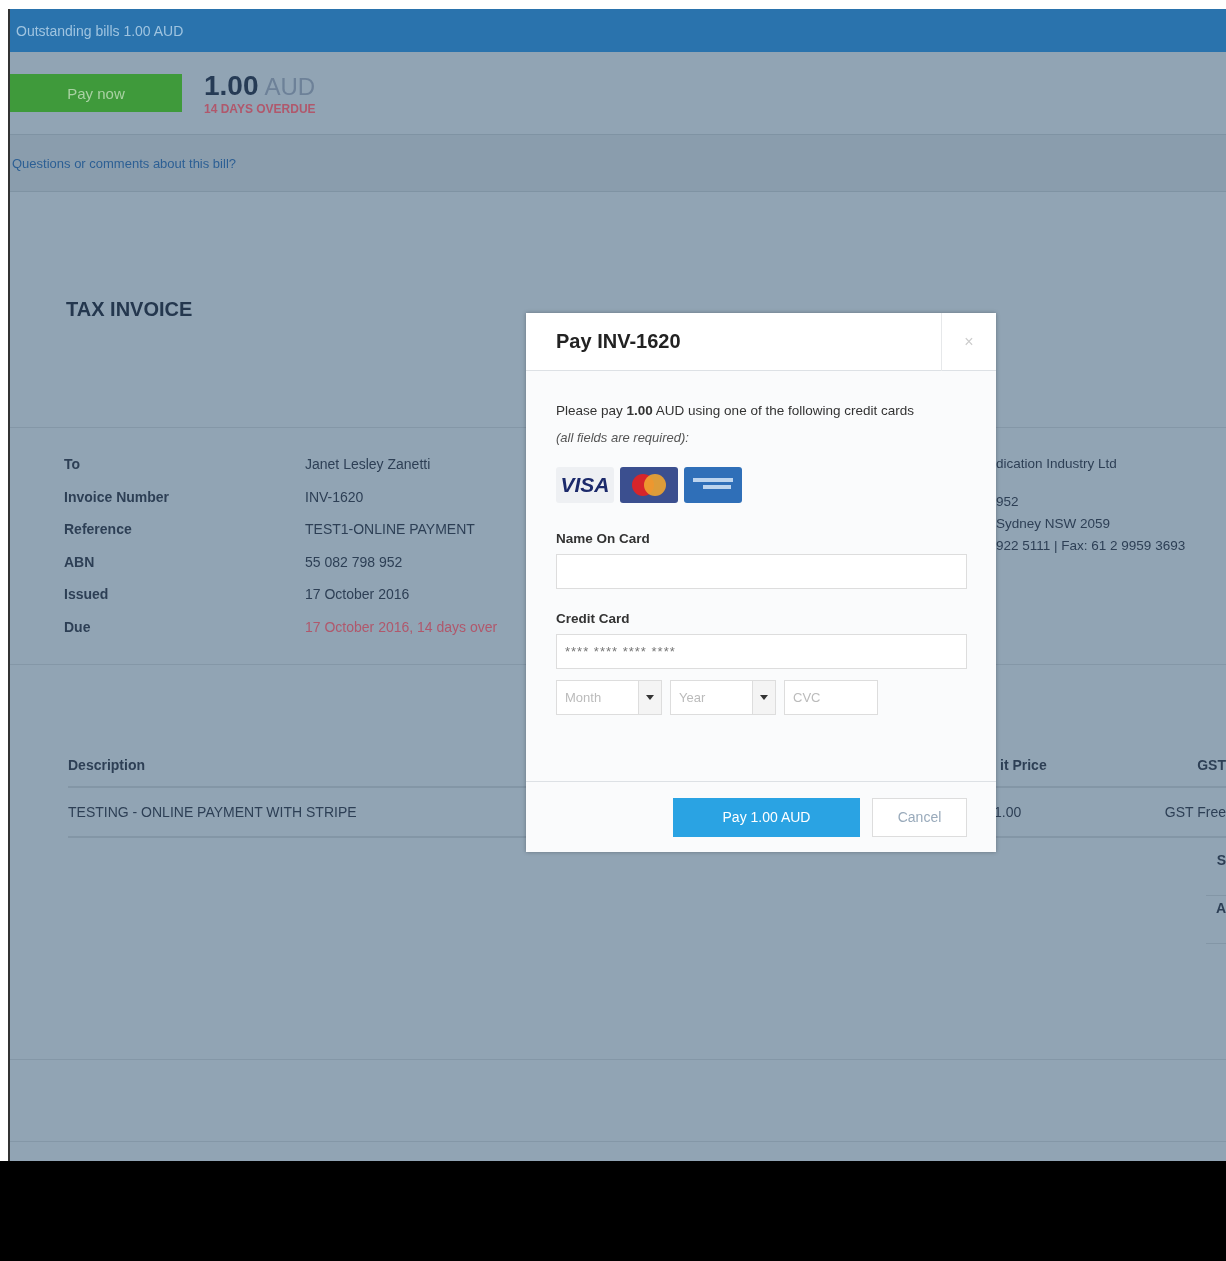 The width and height of the screenshot is (1226, 1261). Describe the element at coordinates (713, 485) in the screenshot. I see `amex-card-icon` at that location.